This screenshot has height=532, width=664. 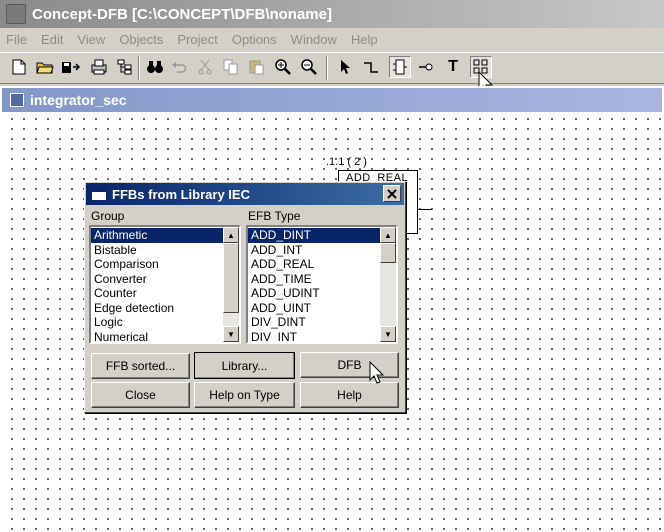 I want to click on menu-view: View, so click(x=91, y=39).